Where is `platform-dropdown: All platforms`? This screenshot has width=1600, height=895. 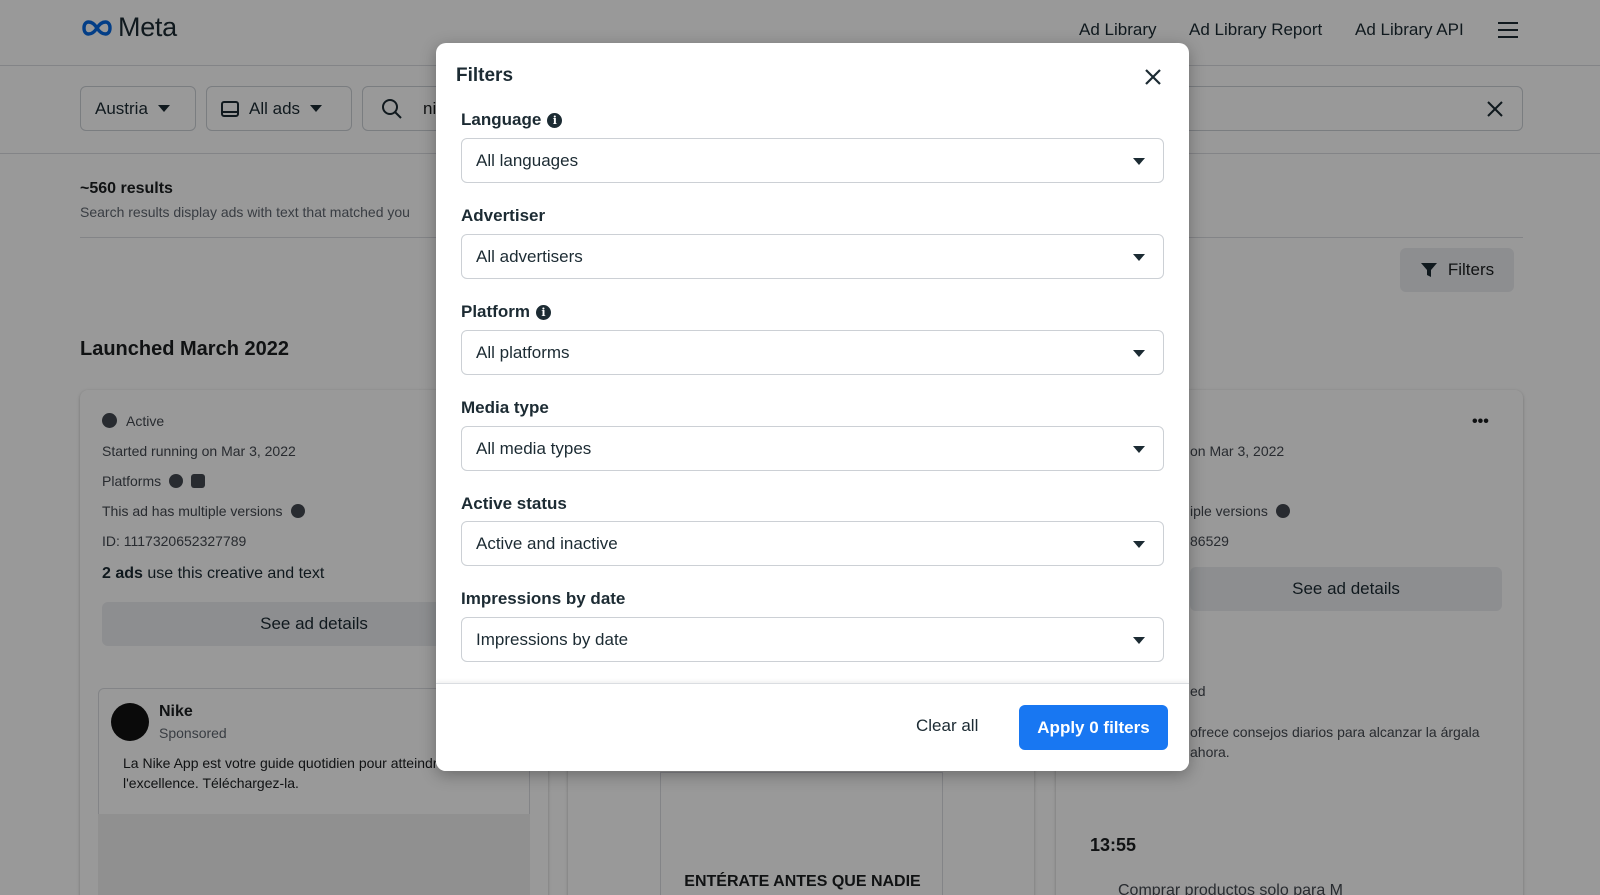
platform-dropdown: All platforms is located at coordinates (812, 352).